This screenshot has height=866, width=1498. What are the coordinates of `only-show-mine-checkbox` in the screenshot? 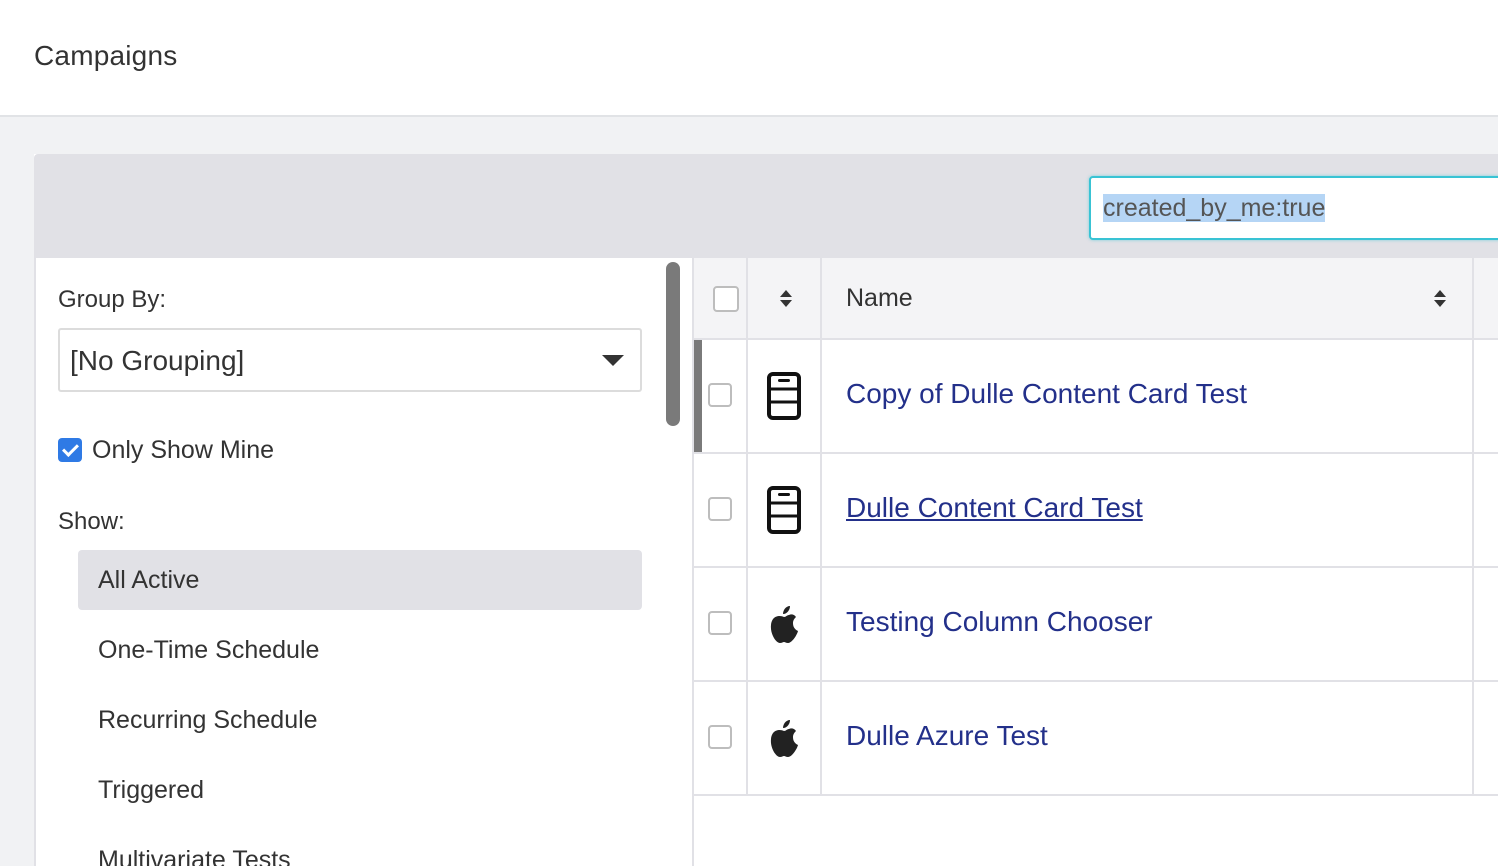 It's located at (70, 450).